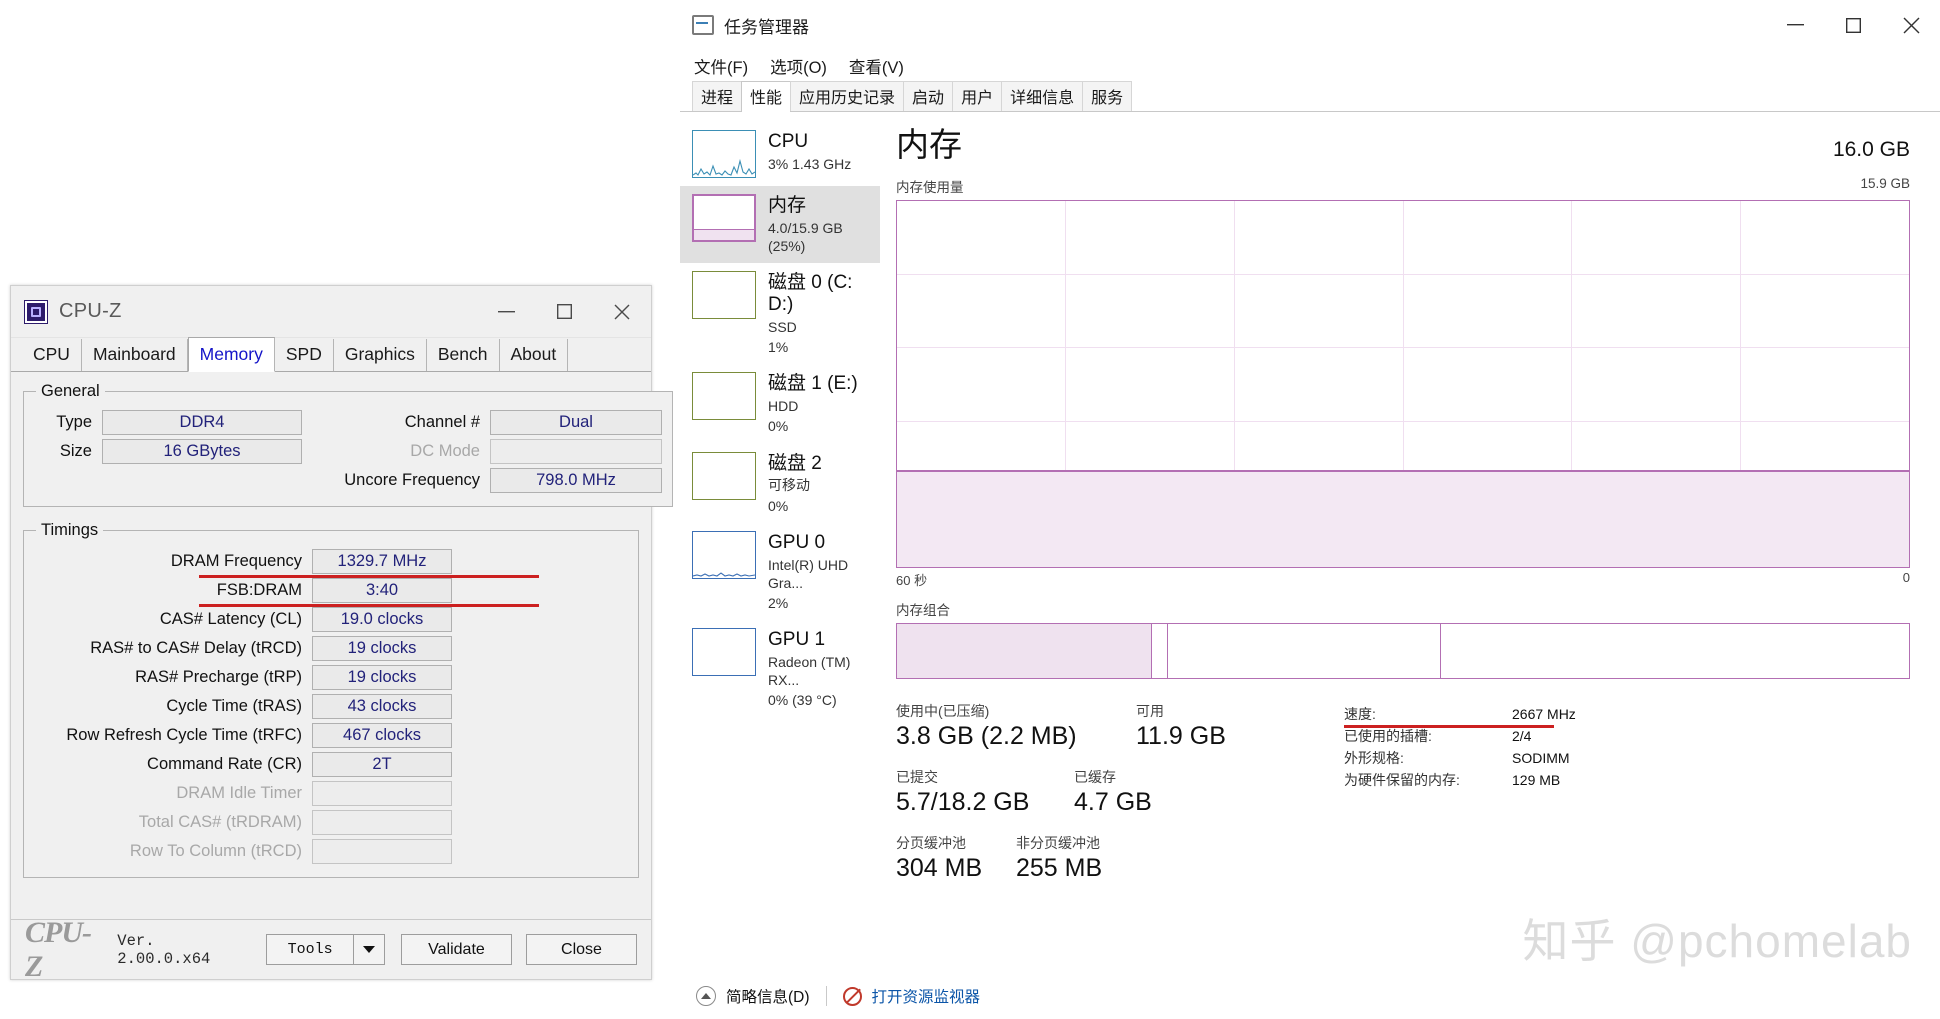 The height and width of the screenshot is (1019, 1940). I want to click on memory-usage-label: 内存使用量, so click(930, 187).